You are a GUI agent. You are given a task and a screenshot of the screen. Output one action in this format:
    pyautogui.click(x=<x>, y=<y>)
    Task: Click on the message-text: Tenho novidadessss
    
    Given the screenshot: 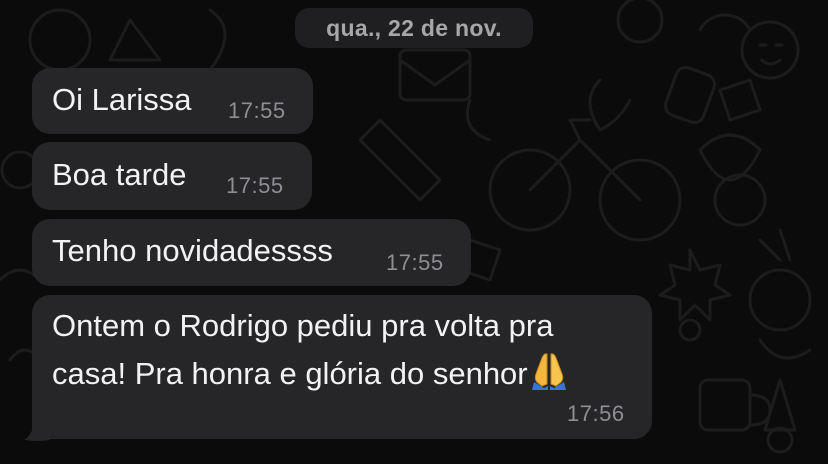 What is the action you would take?
    pyautogui.click(x=192, y=250)
    